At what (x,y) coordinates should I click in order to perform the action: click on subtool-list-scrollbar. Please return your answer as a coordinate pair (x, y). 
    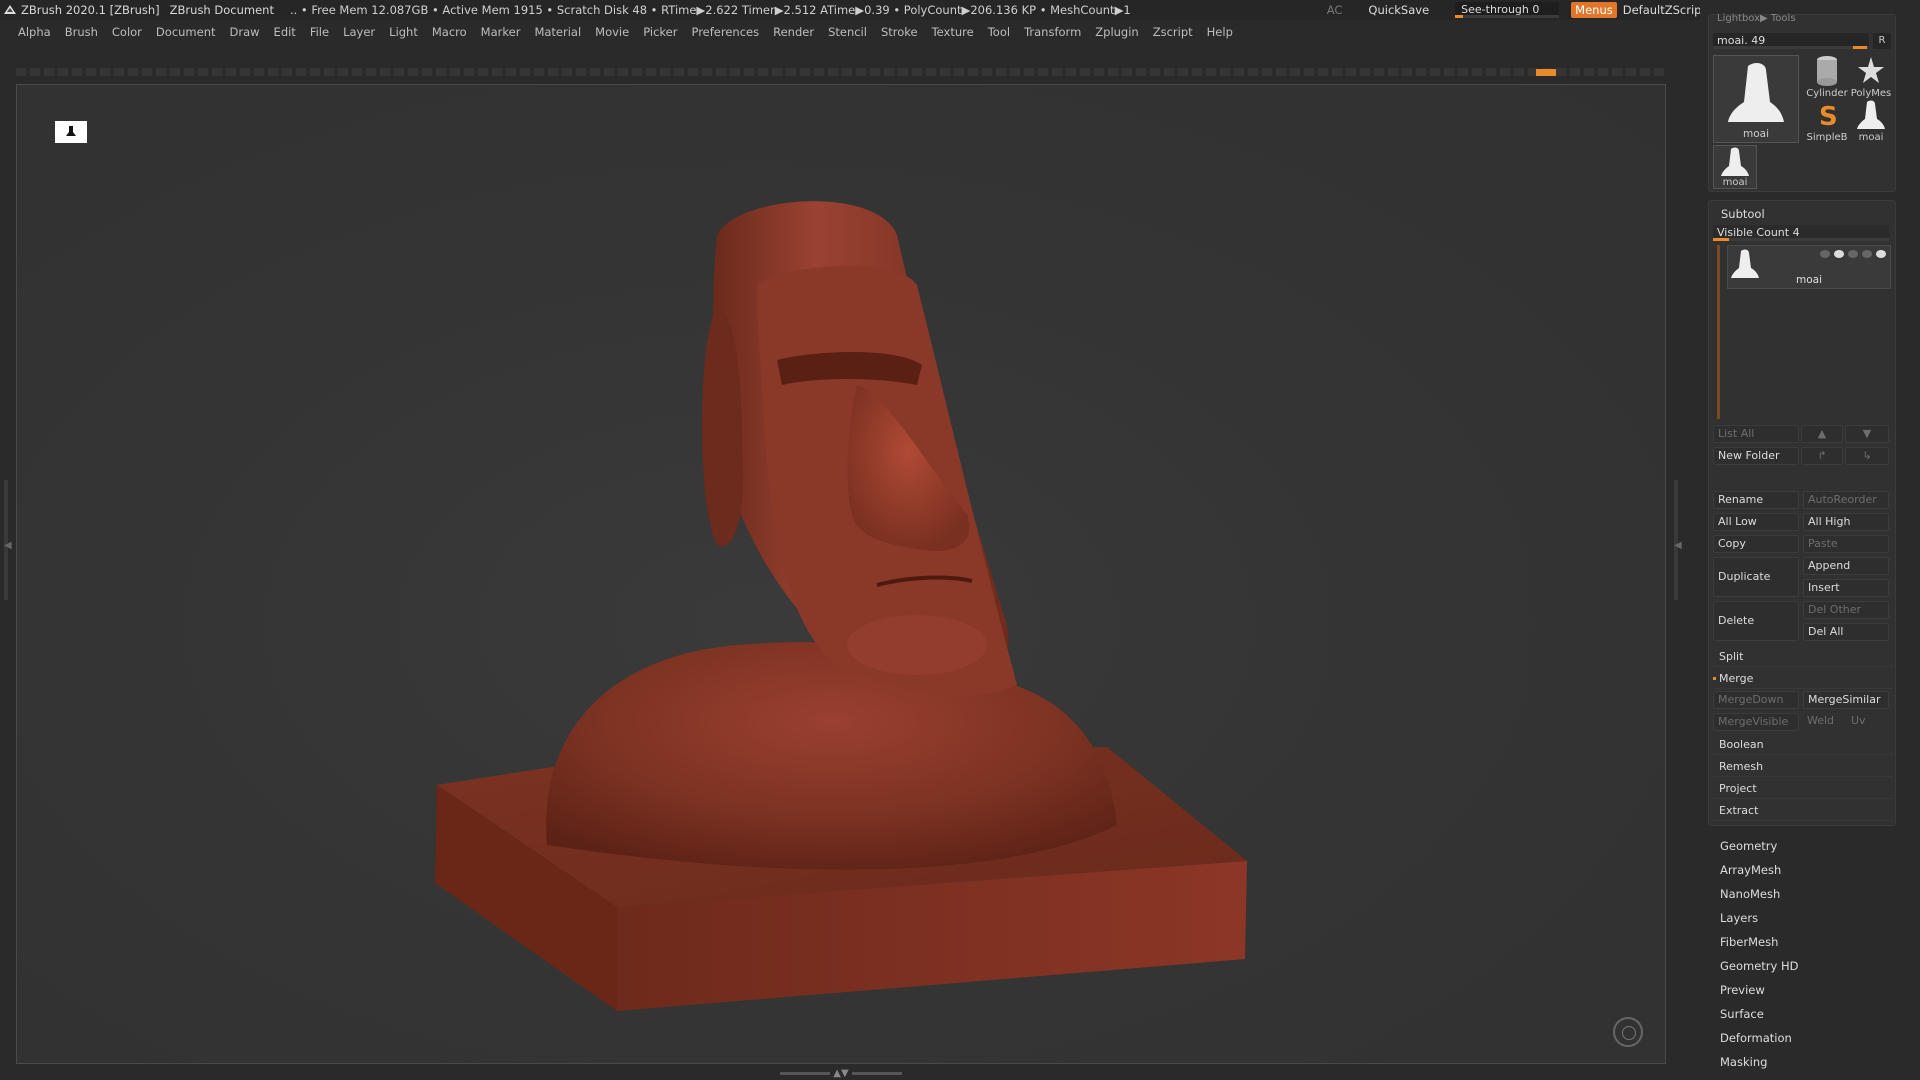
    Looking at the image, I should click on (1718, 332).